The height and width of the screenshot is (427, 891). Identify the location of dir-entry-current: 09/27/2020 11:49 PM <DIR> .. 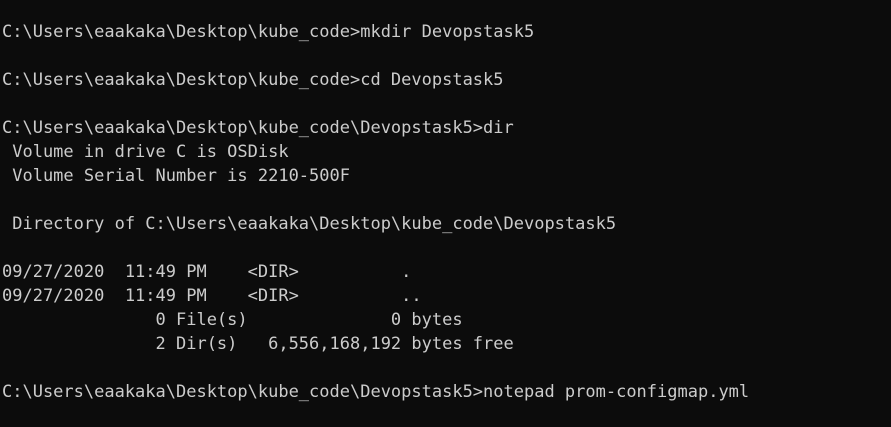
(207, 272).